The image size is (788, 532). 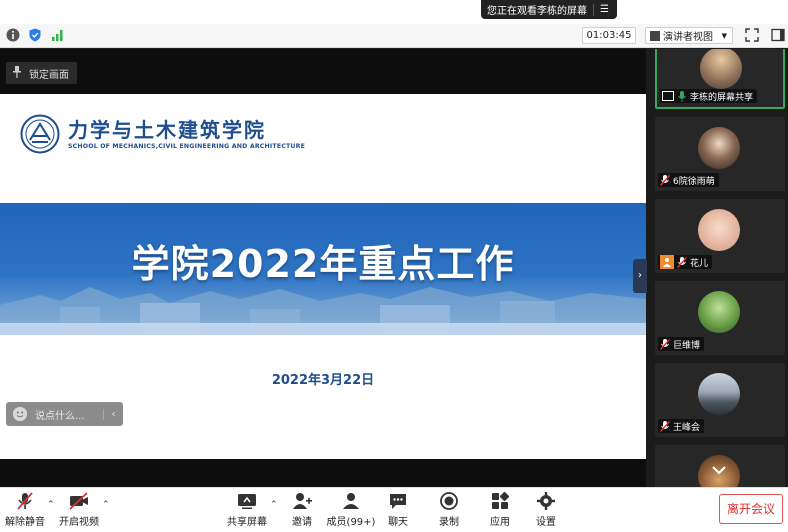 What do you see at coordinates (323, 380) in the screenshot?
I see `slide-date: 2022年3月22日` at bounding box center [323, 380].